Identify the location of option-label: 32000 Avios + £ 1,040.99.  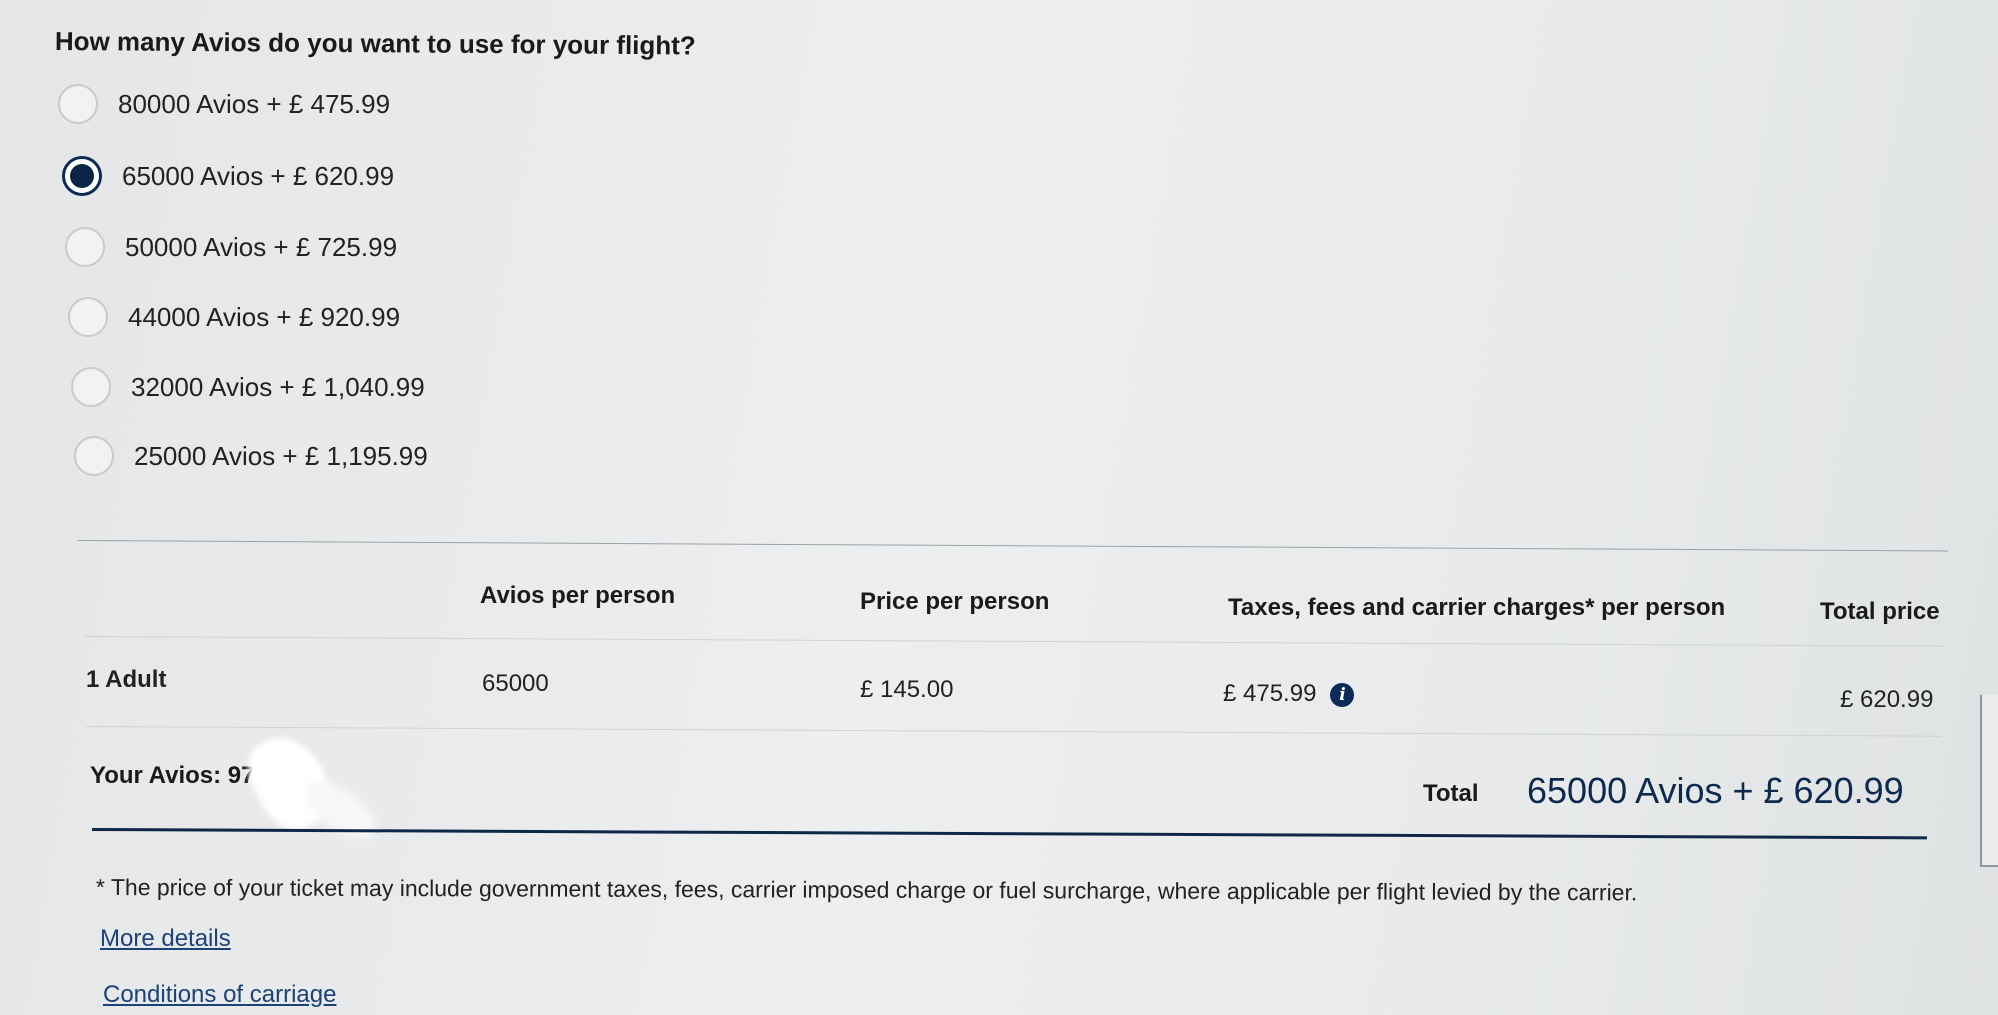
(278, 386).